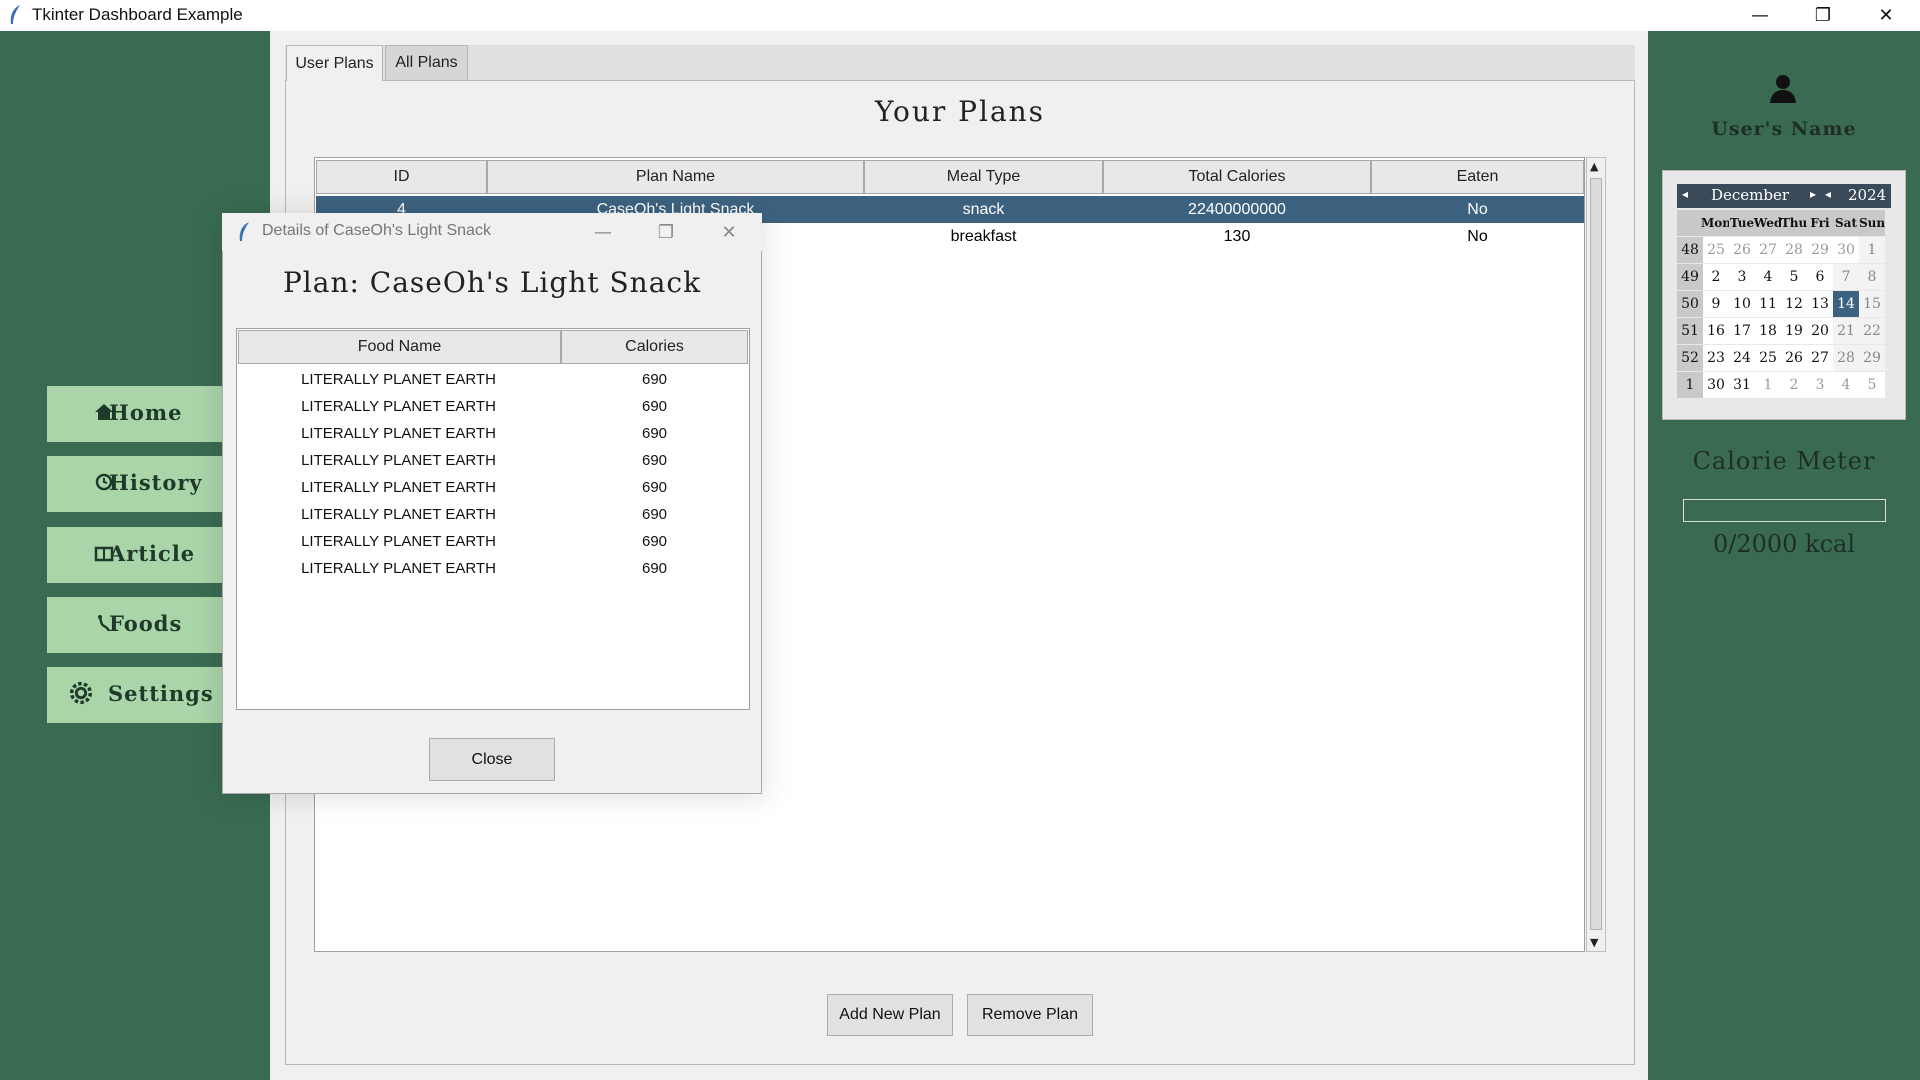  I want to click on column-header-id: ID, so click(401, 177).